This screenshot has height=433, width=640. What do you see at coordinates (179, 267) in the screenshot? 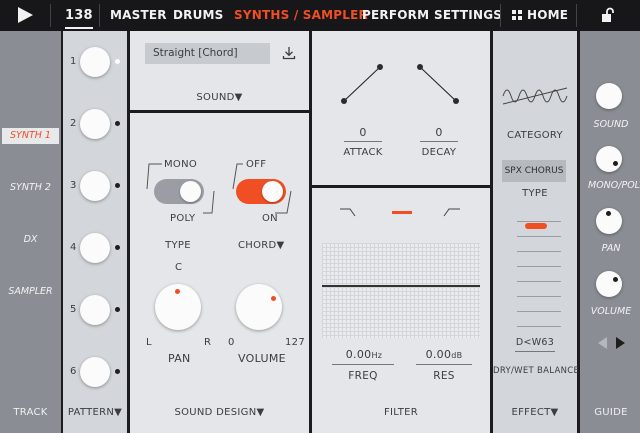
I see `pan-center-label: C` at bounding box center [179, 267].